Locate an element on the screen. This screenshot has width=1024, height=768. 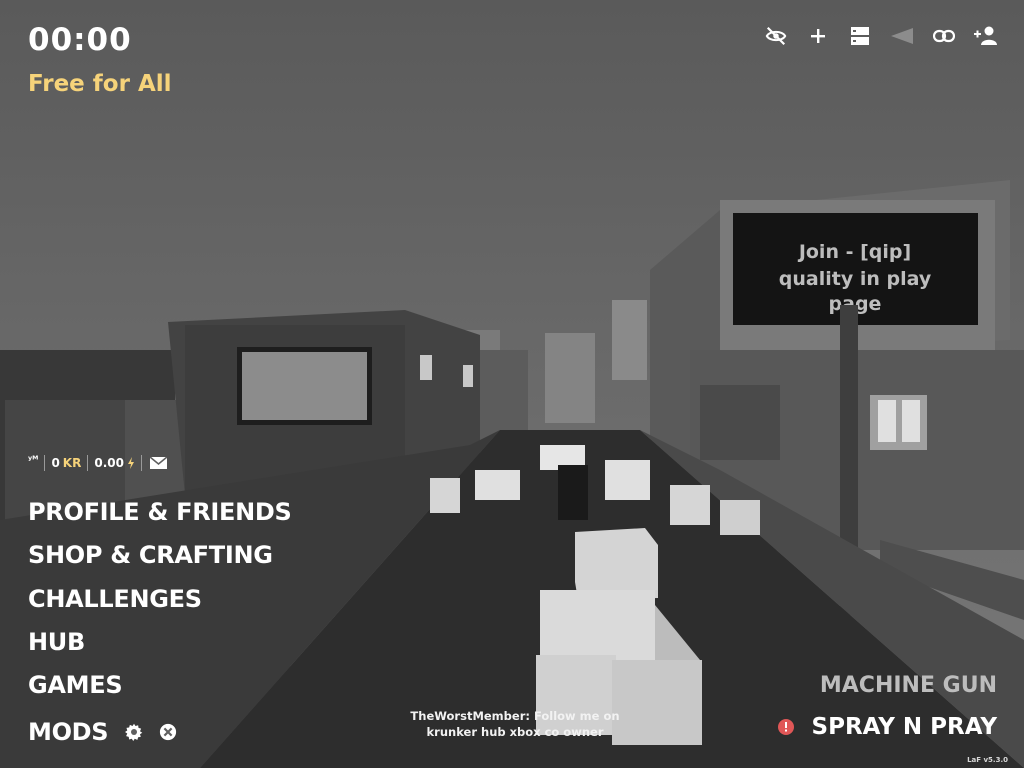
menu-hub: HUB is located at coordinates (160, 645).